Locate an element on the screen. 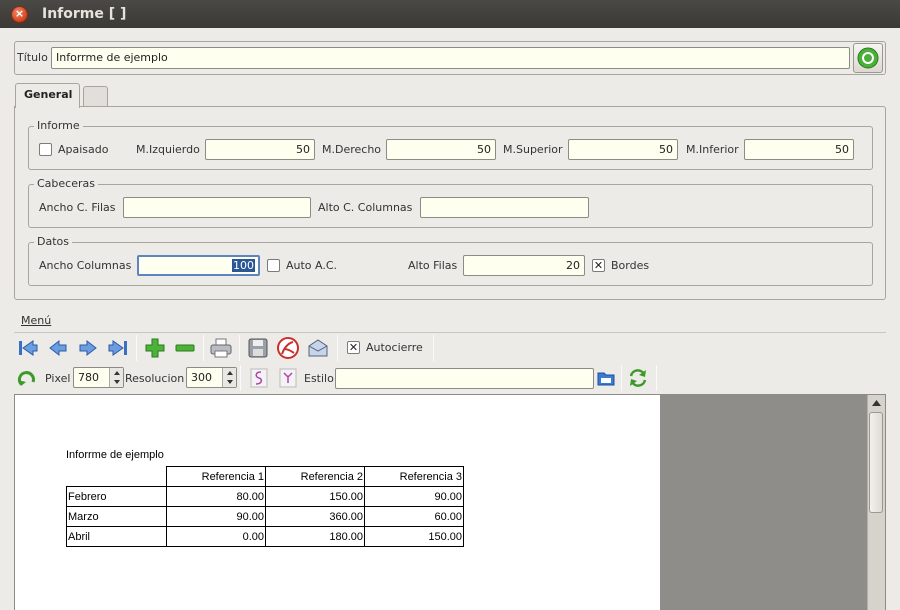 The image size is (900, 610). last-record-icon is located at coordinates (118, 348).